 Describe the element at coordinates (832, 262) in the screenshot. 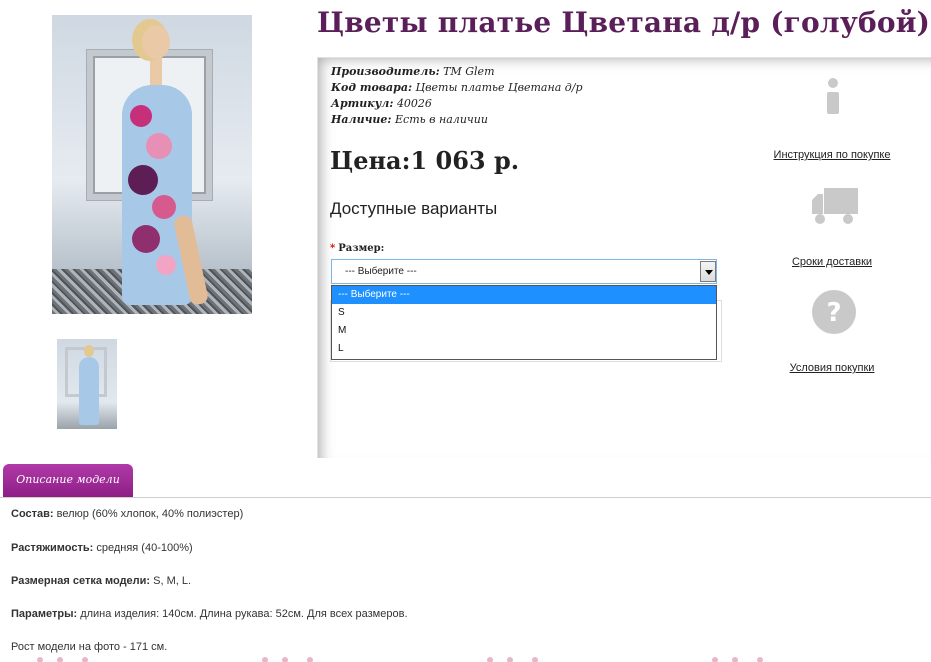

I see `delivery-terms-link: Сроки доставки` at that location.